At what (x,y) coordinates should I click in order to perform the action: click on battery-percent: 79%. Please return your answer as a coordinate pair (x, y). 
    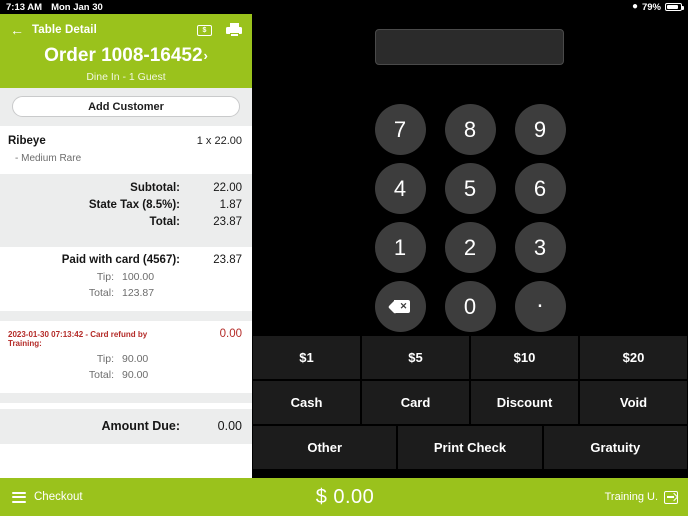
    Looking at the image, I should click on (651, 7).